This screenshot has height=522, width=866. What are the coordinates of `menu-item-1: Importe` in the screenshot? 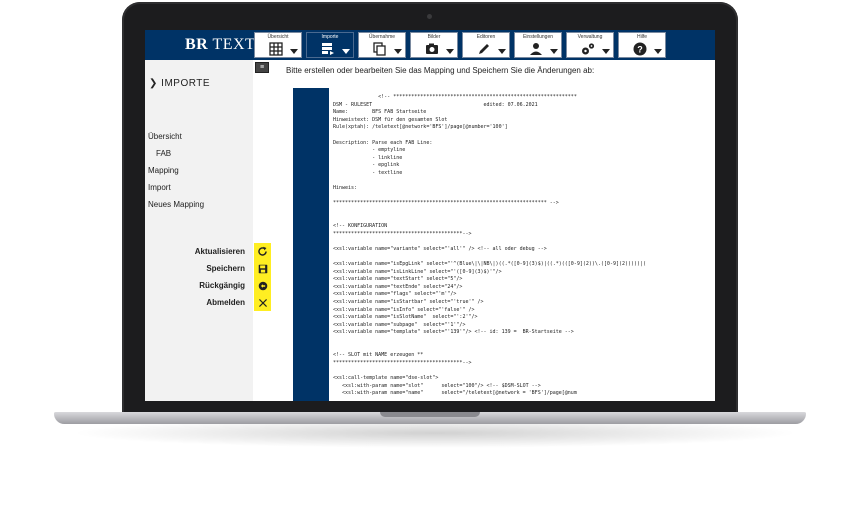 It's located at (330, 45).